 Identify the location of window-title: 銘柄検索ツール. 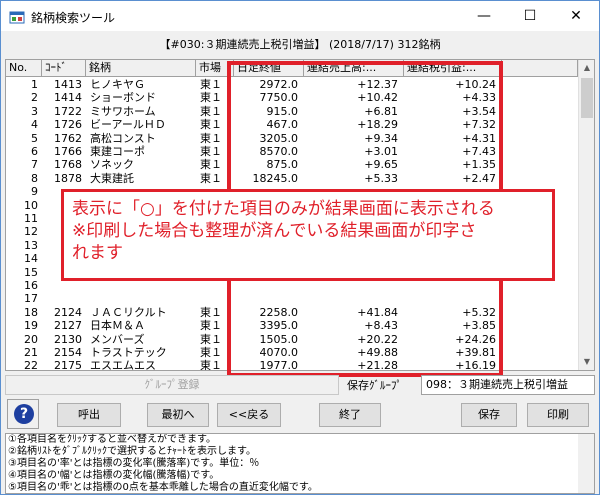
(73, 18).